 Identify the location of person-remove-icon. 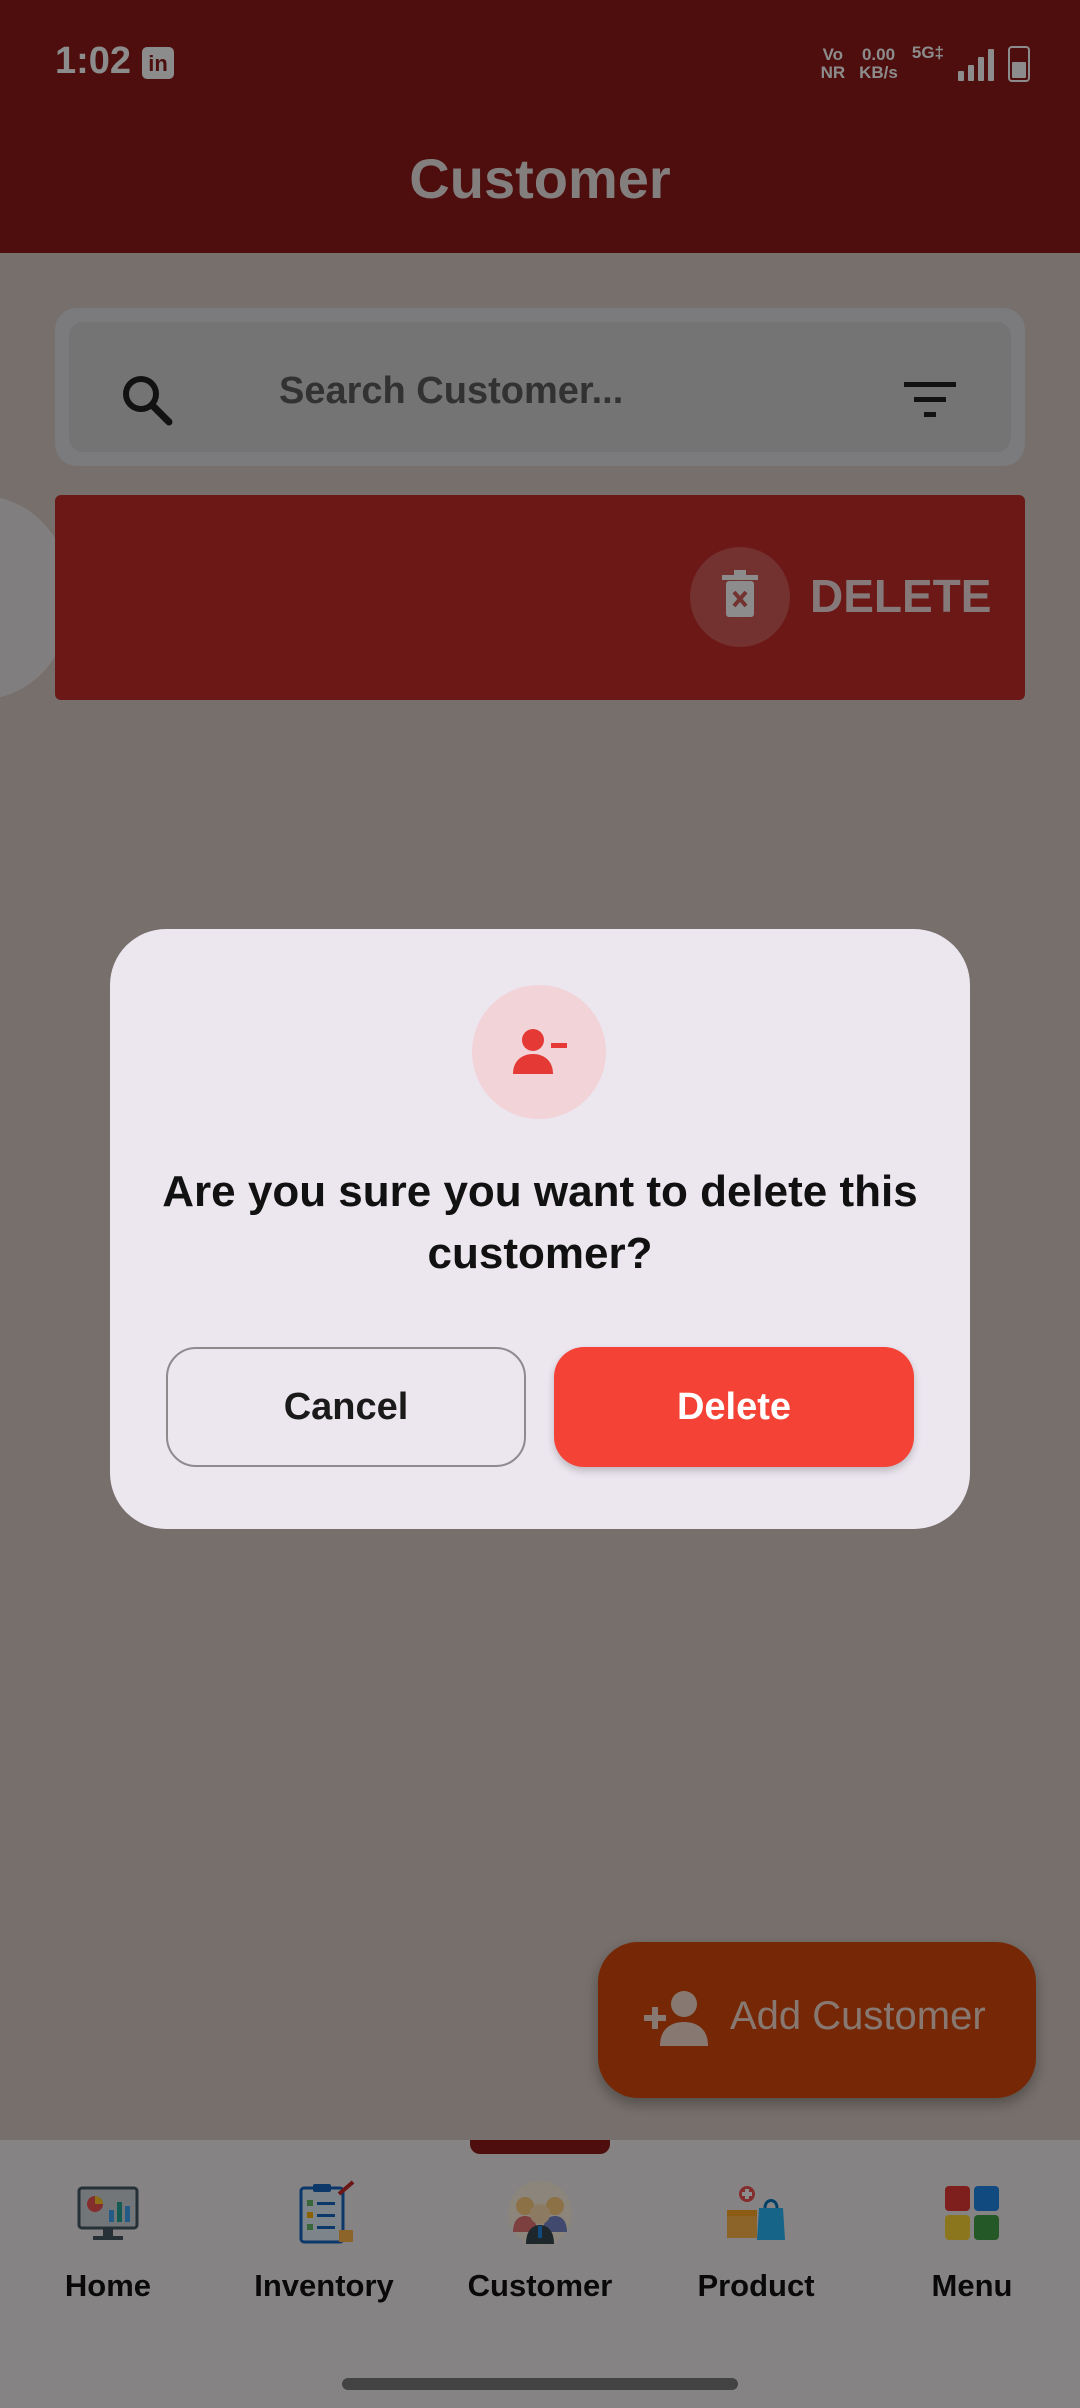
(540, 1051).